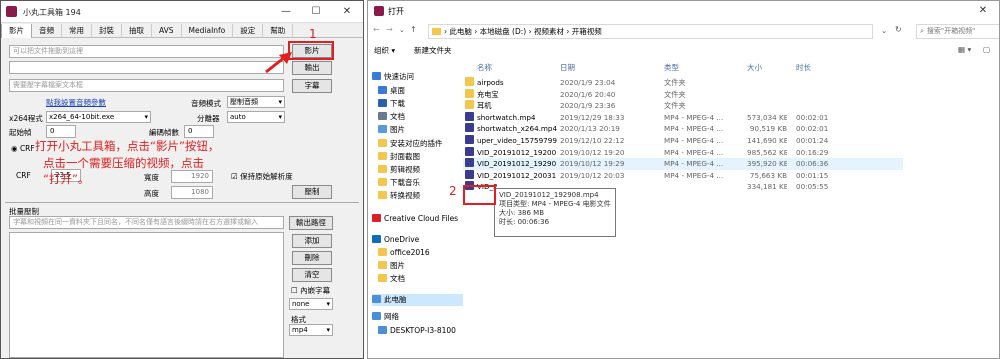 This screenshot has width=1000, height=359. Describe the element at coordinates (503, 31) in the screenshot. I see `breadcrumb-drive: 本地磁盘 (D:)` at that location.